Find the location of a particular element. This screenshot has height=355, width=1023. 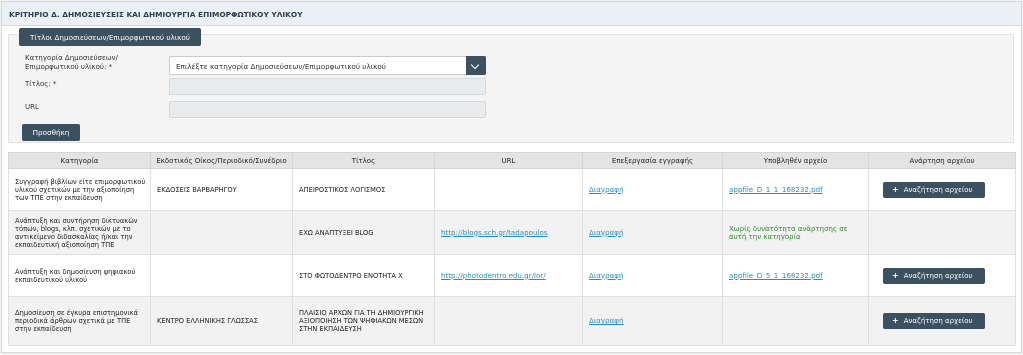

file-link: appfile_D_1_1_168232.pdf is located at coordinates (776, 189).